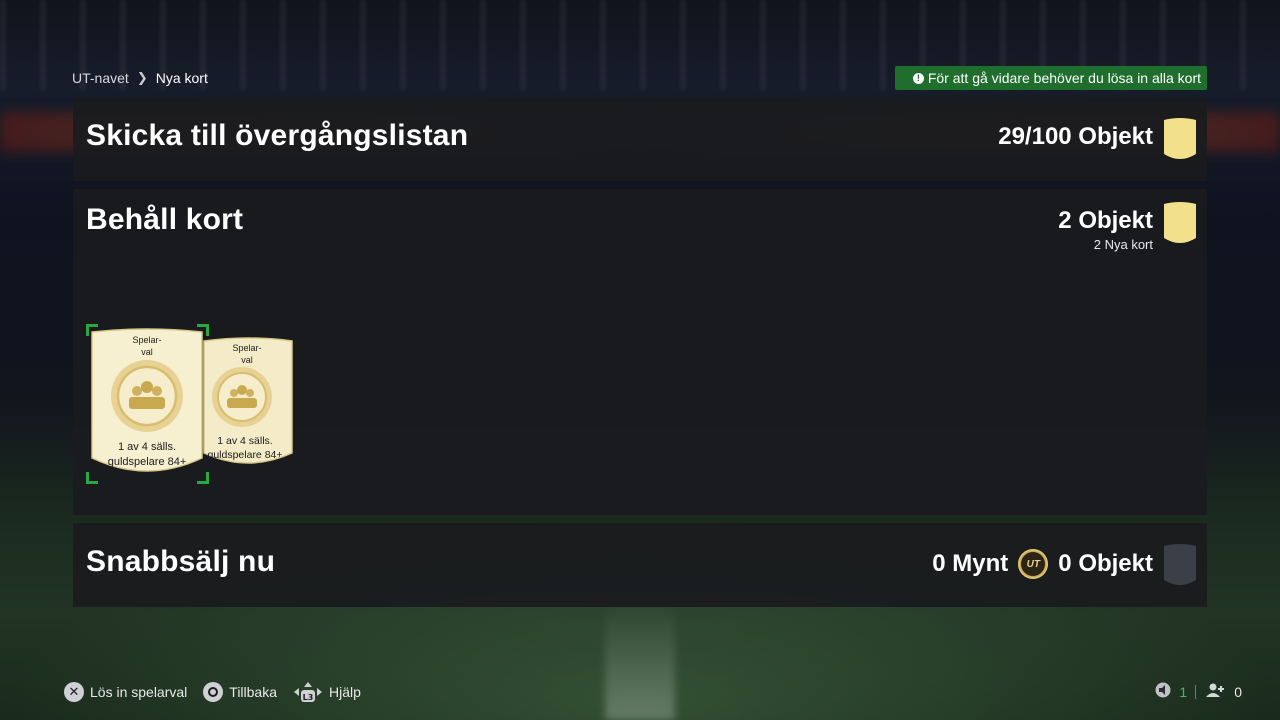  Describe the element at coordinates (327, 692) in the screenshot. I see `help-hint: L3 Hjälp` at that location.